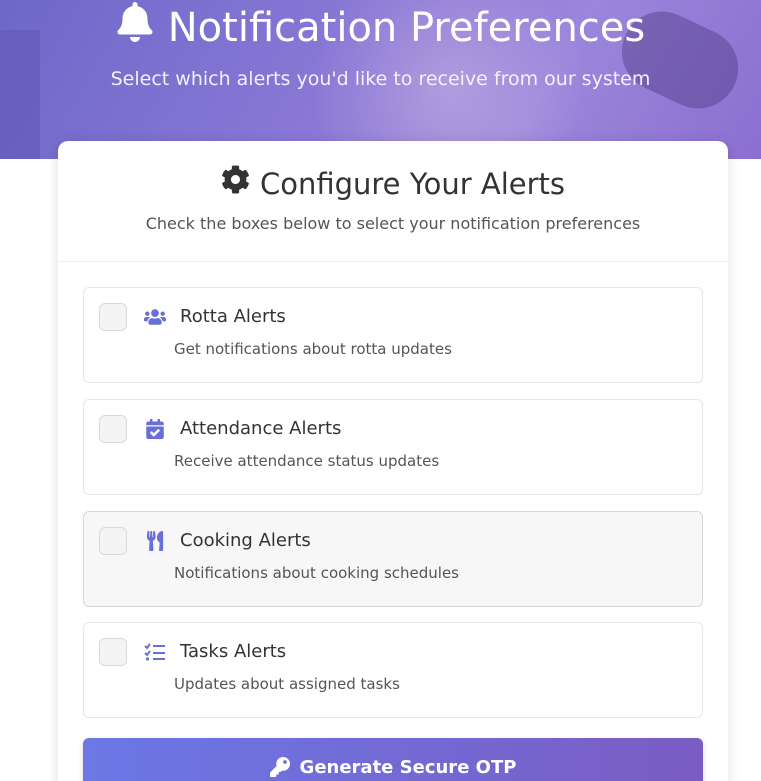 This screenshot has width=761, height=781. What do you see at coordinates (313, 349) in the screenshot?
I see `alert-description: Get notifications about rotta updates` at bounding box center [313, 349].